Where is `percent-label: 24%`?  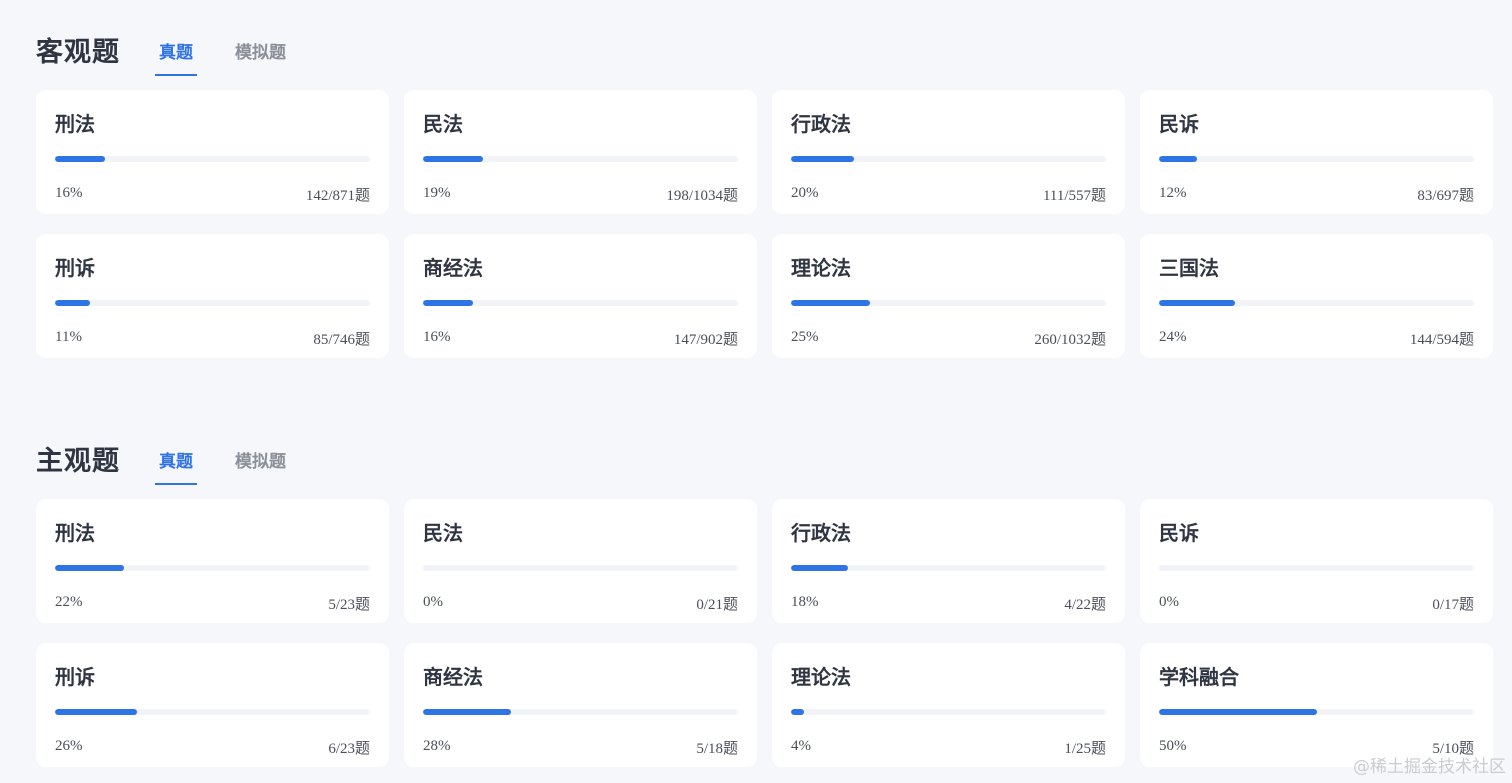
percent-label: 24% is located at coordinates (1173, 337).